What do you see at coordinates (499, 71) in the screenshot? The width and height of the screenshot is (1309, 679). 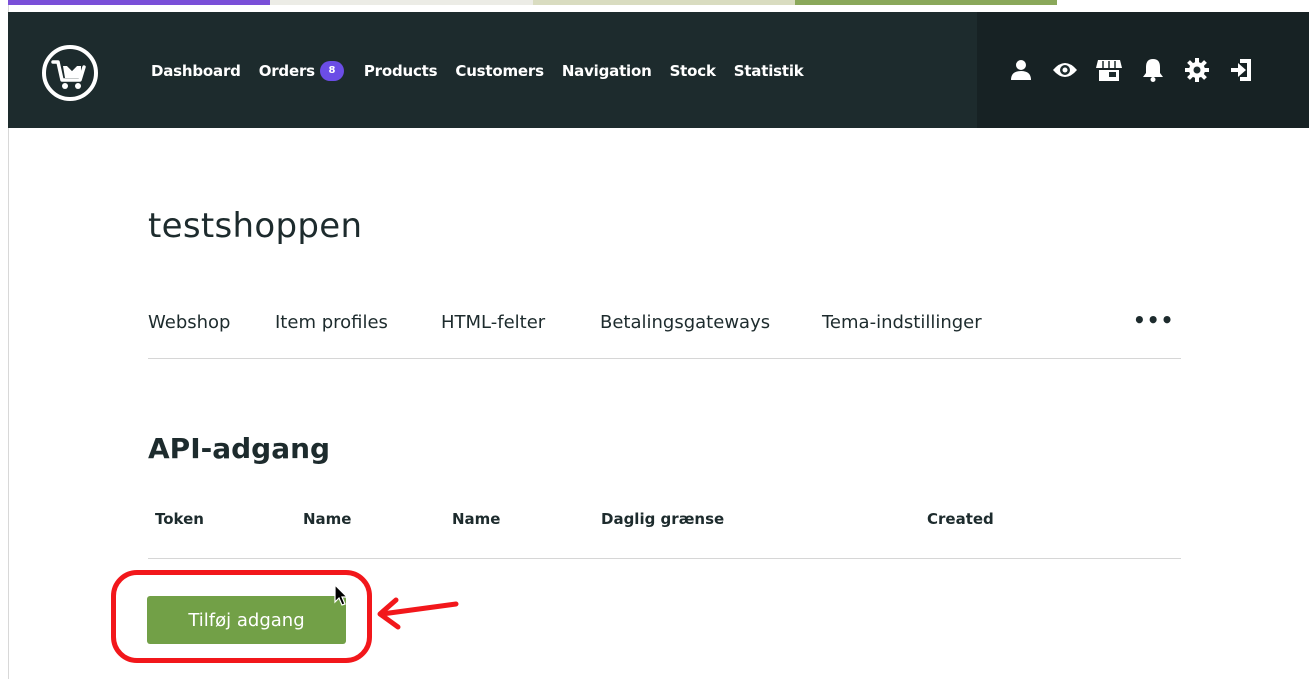 I see `nav-customers: Customers` at bounding box center [499, 71].